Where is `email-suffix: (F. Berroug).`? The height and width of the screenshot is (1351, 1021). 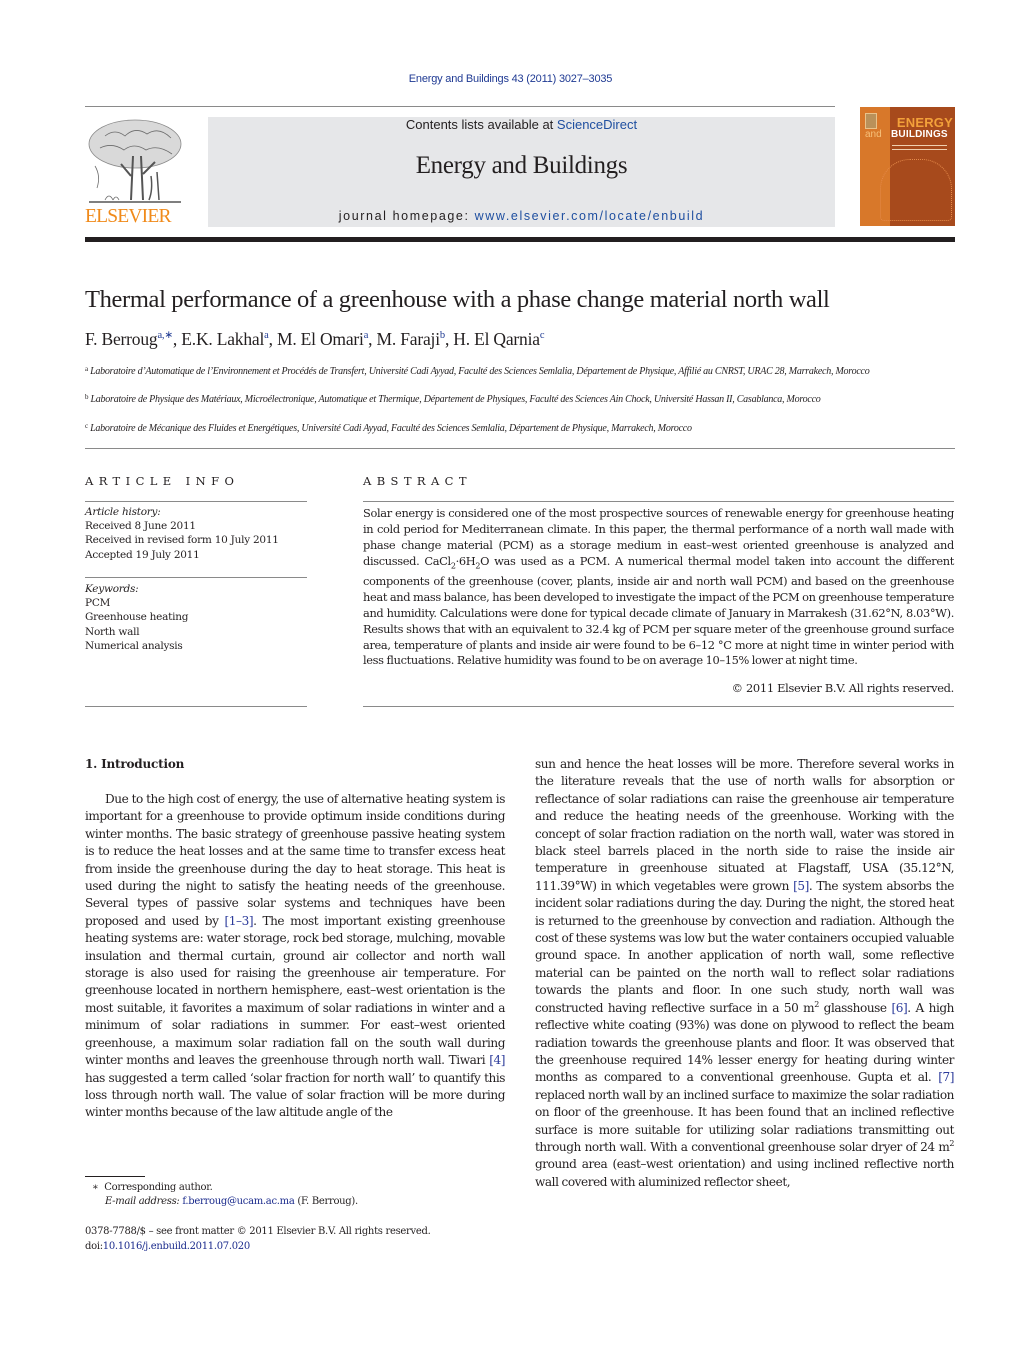
email-suffix: (F. Berroug). is located at coordinates (326, 1201).